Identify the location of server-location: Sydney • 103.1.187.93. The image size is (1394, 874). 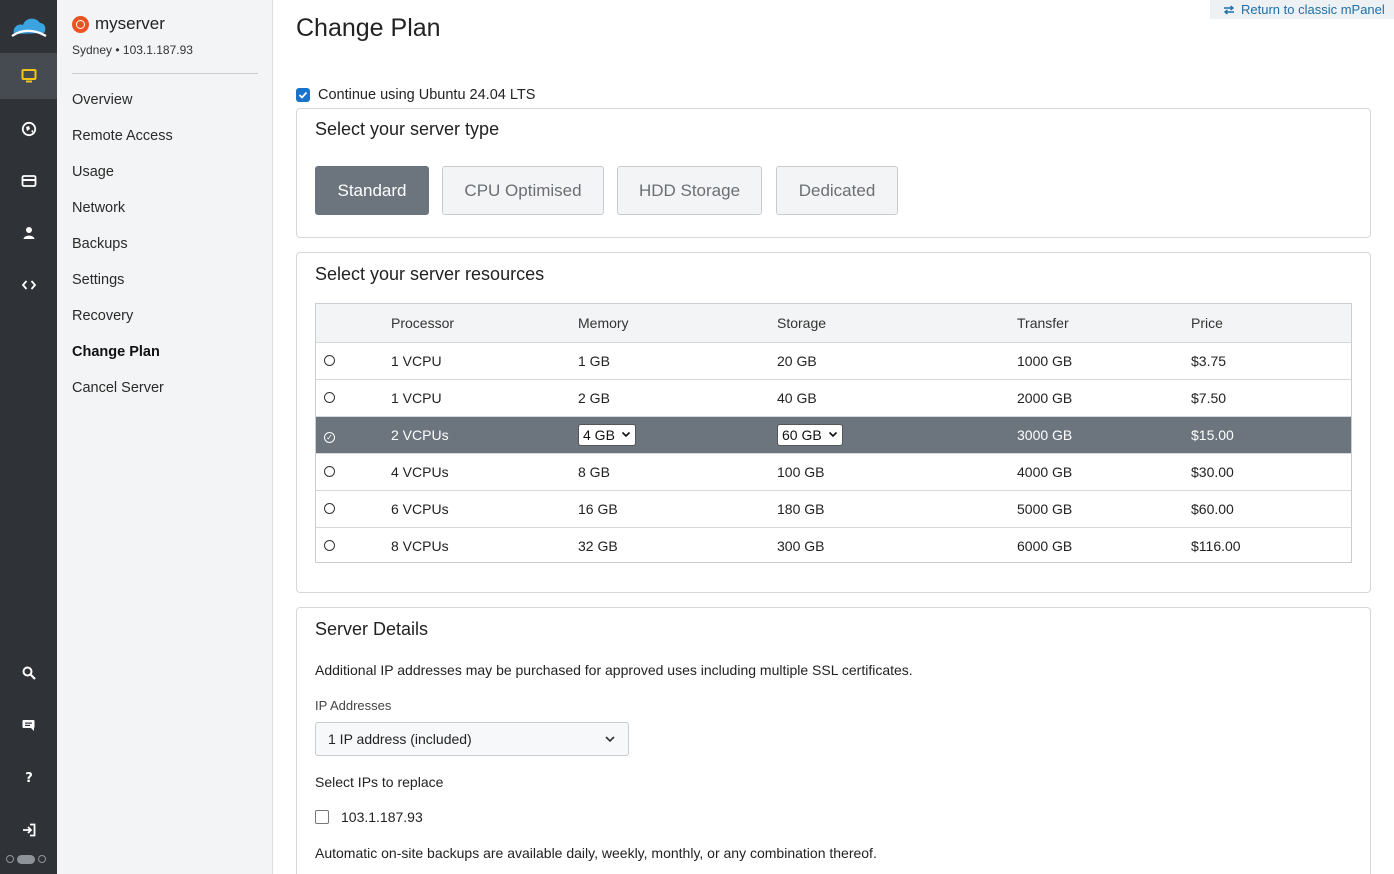
(132, 50).